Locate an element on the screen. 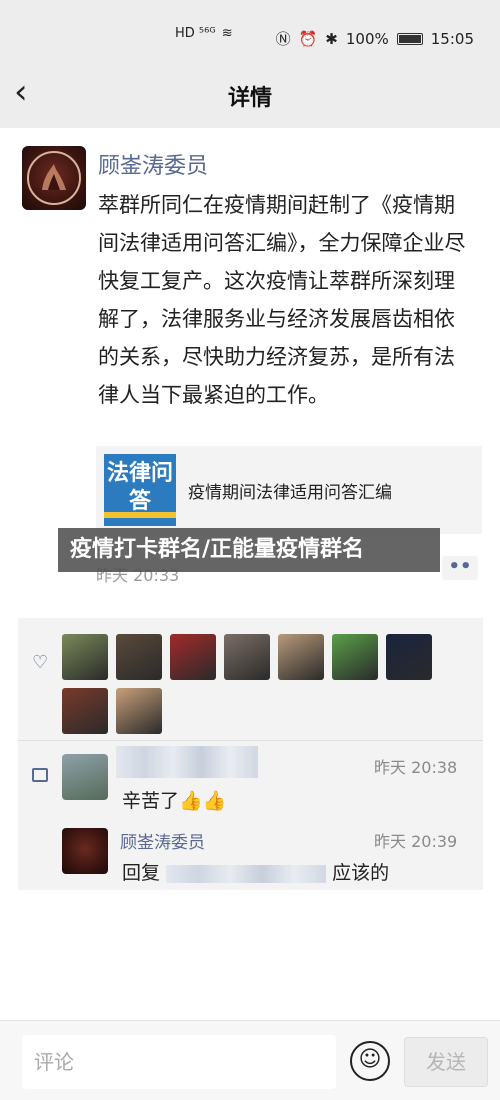 This screenshot has height=1100, width=500. comment-text: 辛苦了👍👍 is located at coordinates (174, 801).